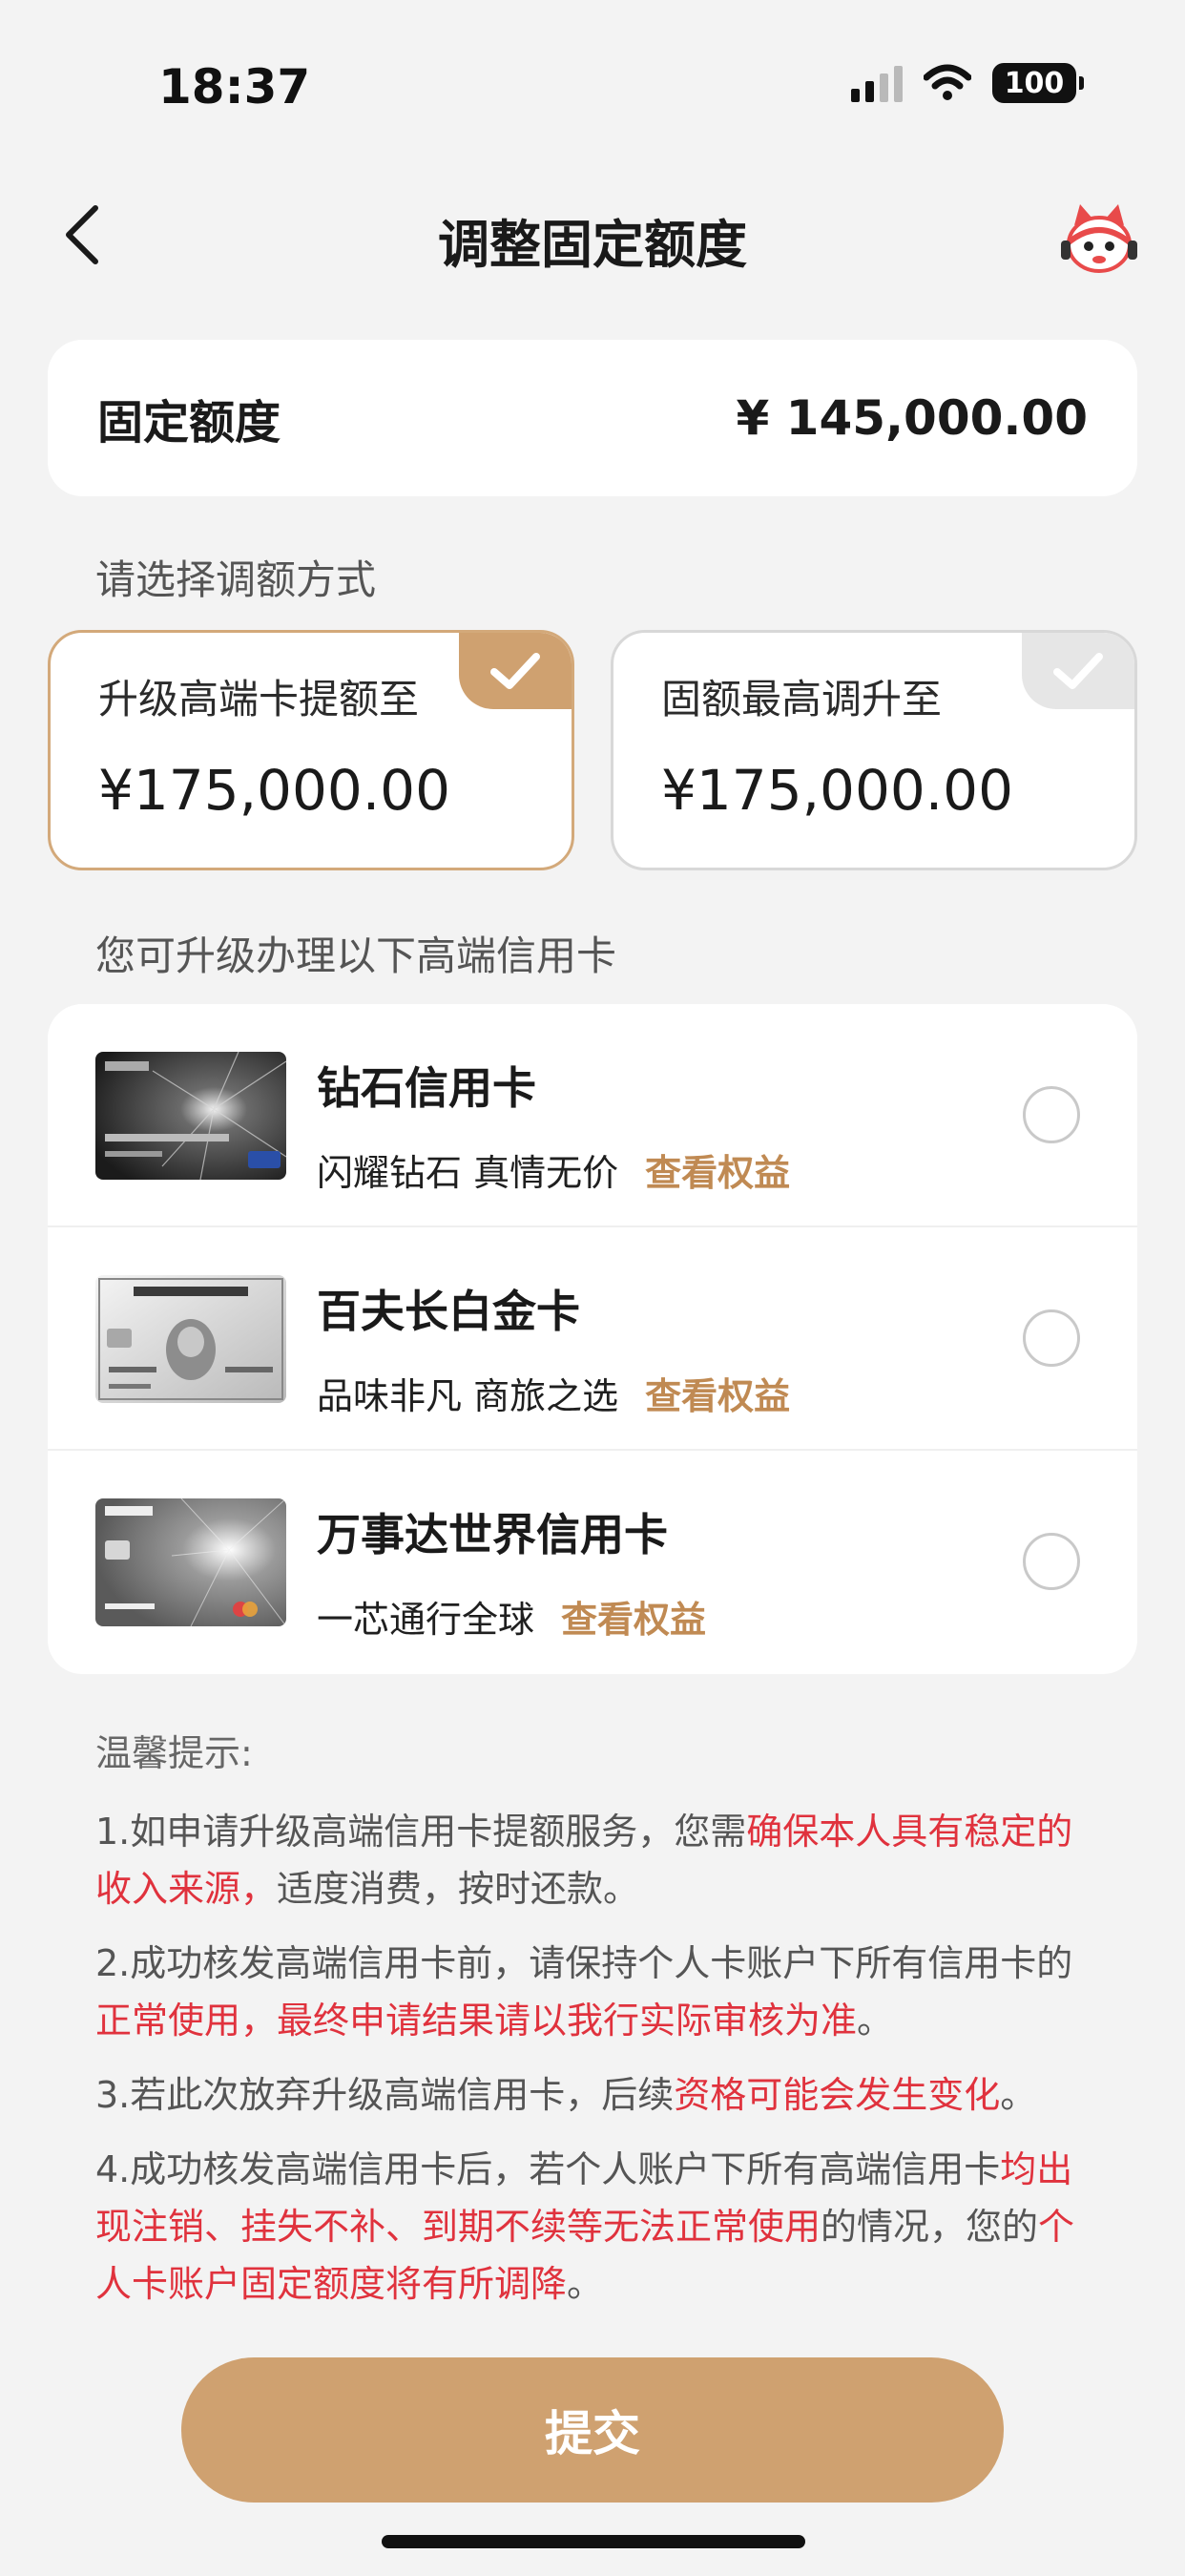 This screenshot has width=1185, height=2576. I want to click on adjust-method-title: 请选择调额方式, so click(236, 579).